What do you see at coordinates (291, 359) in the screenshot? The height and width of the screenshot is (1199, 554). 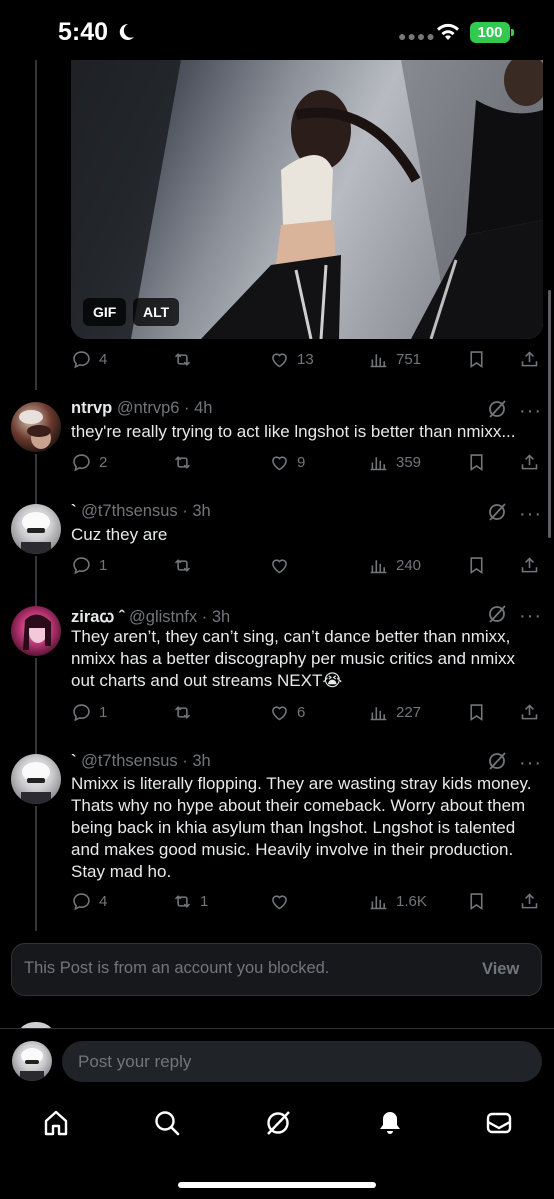 I see `like-button: 13` at bounding box center [291, 359].